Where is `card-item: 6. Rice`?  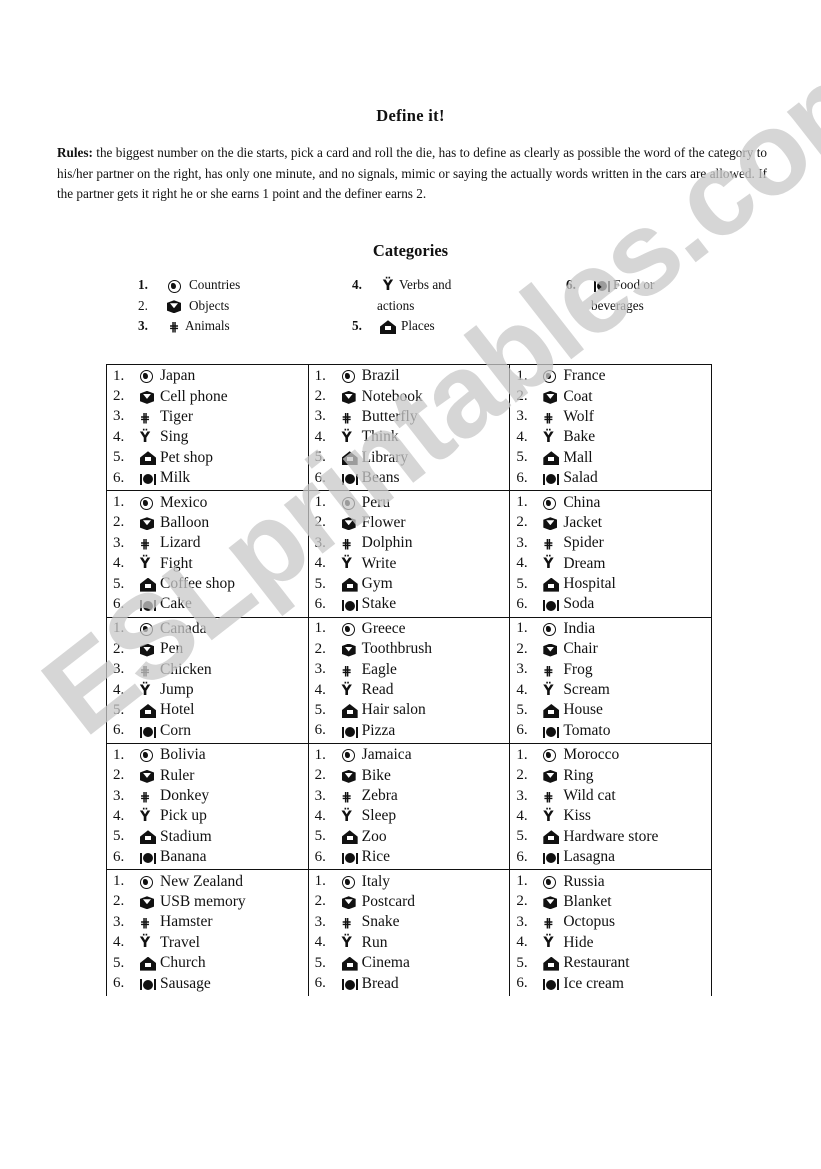 card-item: 6. Rice is located at coordinates (412, 857).